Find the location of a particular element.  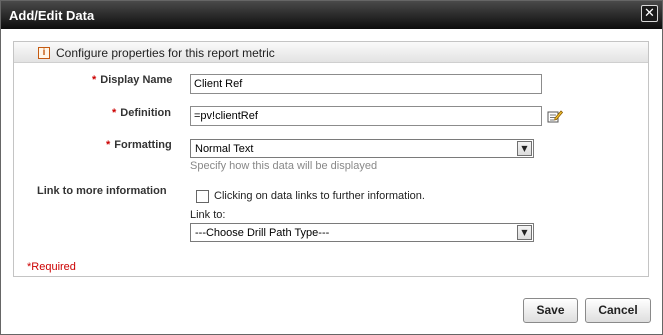

drill-path-selected-value: ---Choose Drill Path Type--- is located at coordinates (262, 233).